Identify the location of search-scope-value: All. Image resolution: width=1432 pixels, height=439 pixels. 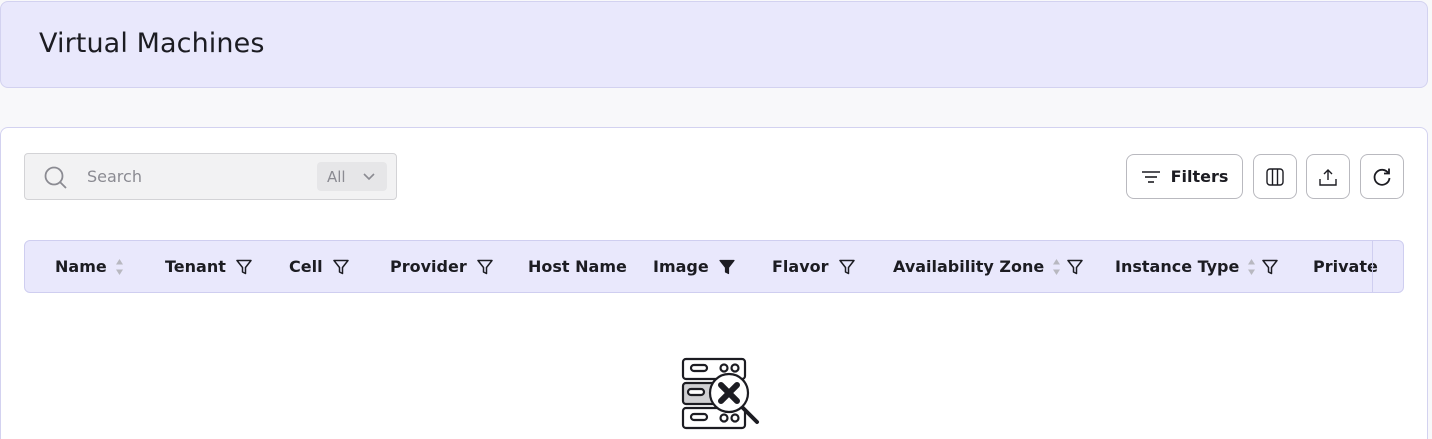
(336, 176).